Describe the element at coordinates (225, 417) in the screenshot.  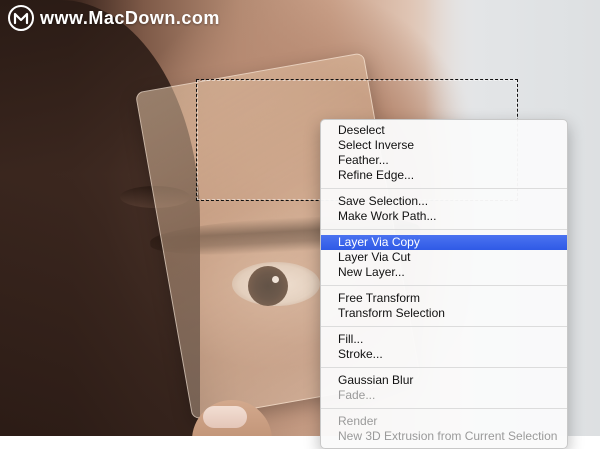
I see `fingernail` at that location.